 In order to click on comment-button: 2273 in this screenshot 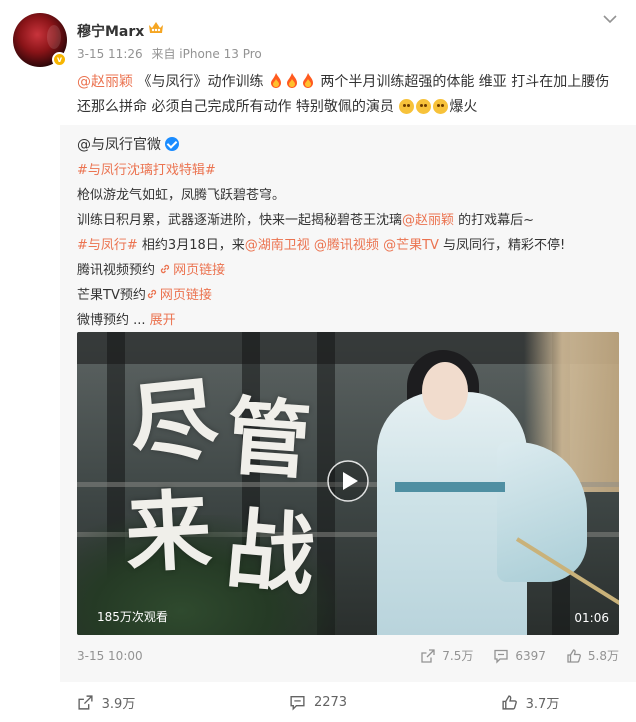, I will do `click(318, 702)`.